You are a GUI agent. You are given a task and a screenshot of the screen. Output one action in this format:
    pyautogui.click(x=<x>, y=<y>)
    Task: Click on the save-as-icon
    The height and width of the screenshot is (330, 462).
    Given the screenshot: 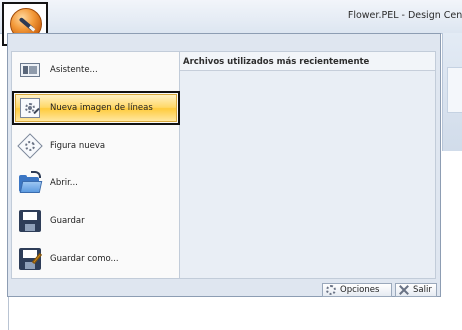 What is the action you would take?
    pyautogui.click(x=30, y=259)
    